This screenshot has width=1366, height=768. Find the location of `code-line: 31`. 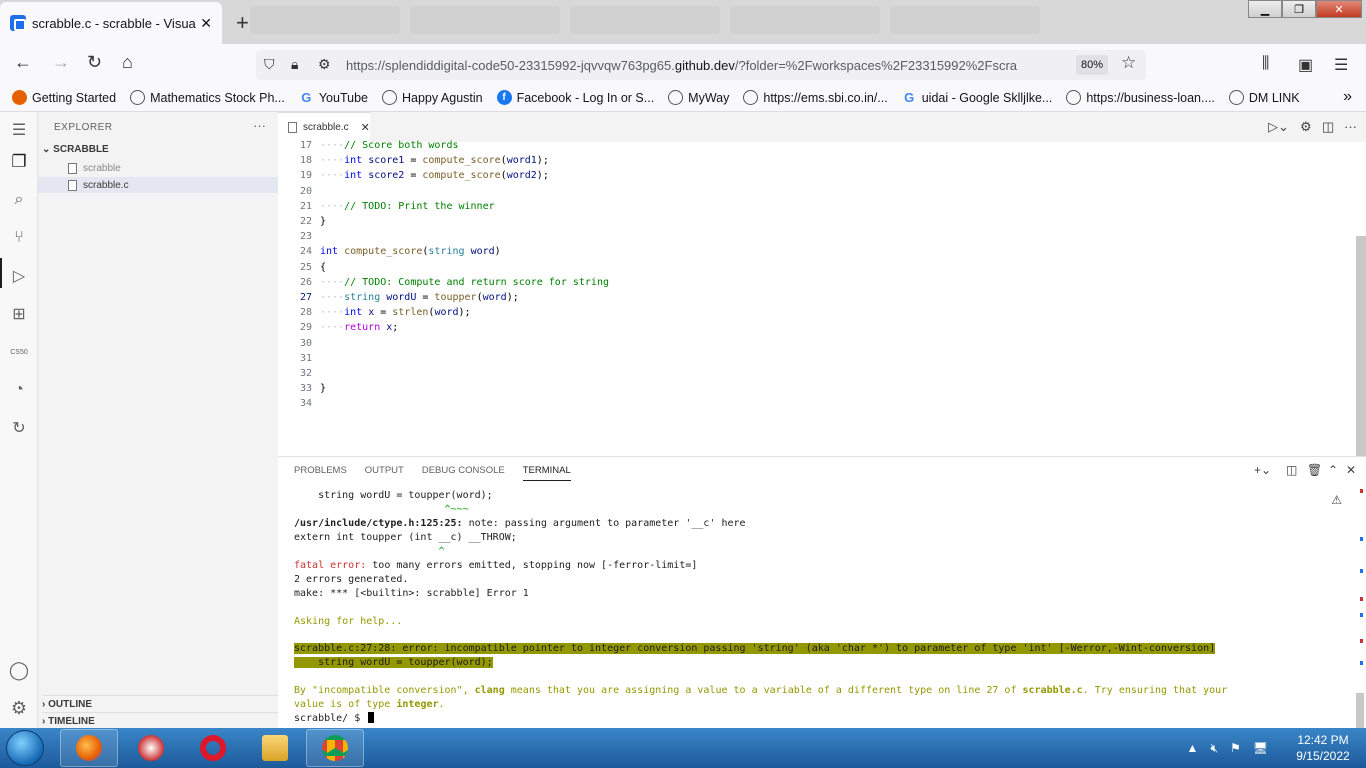

code-line: 31 is located at coordinates (808, 358).